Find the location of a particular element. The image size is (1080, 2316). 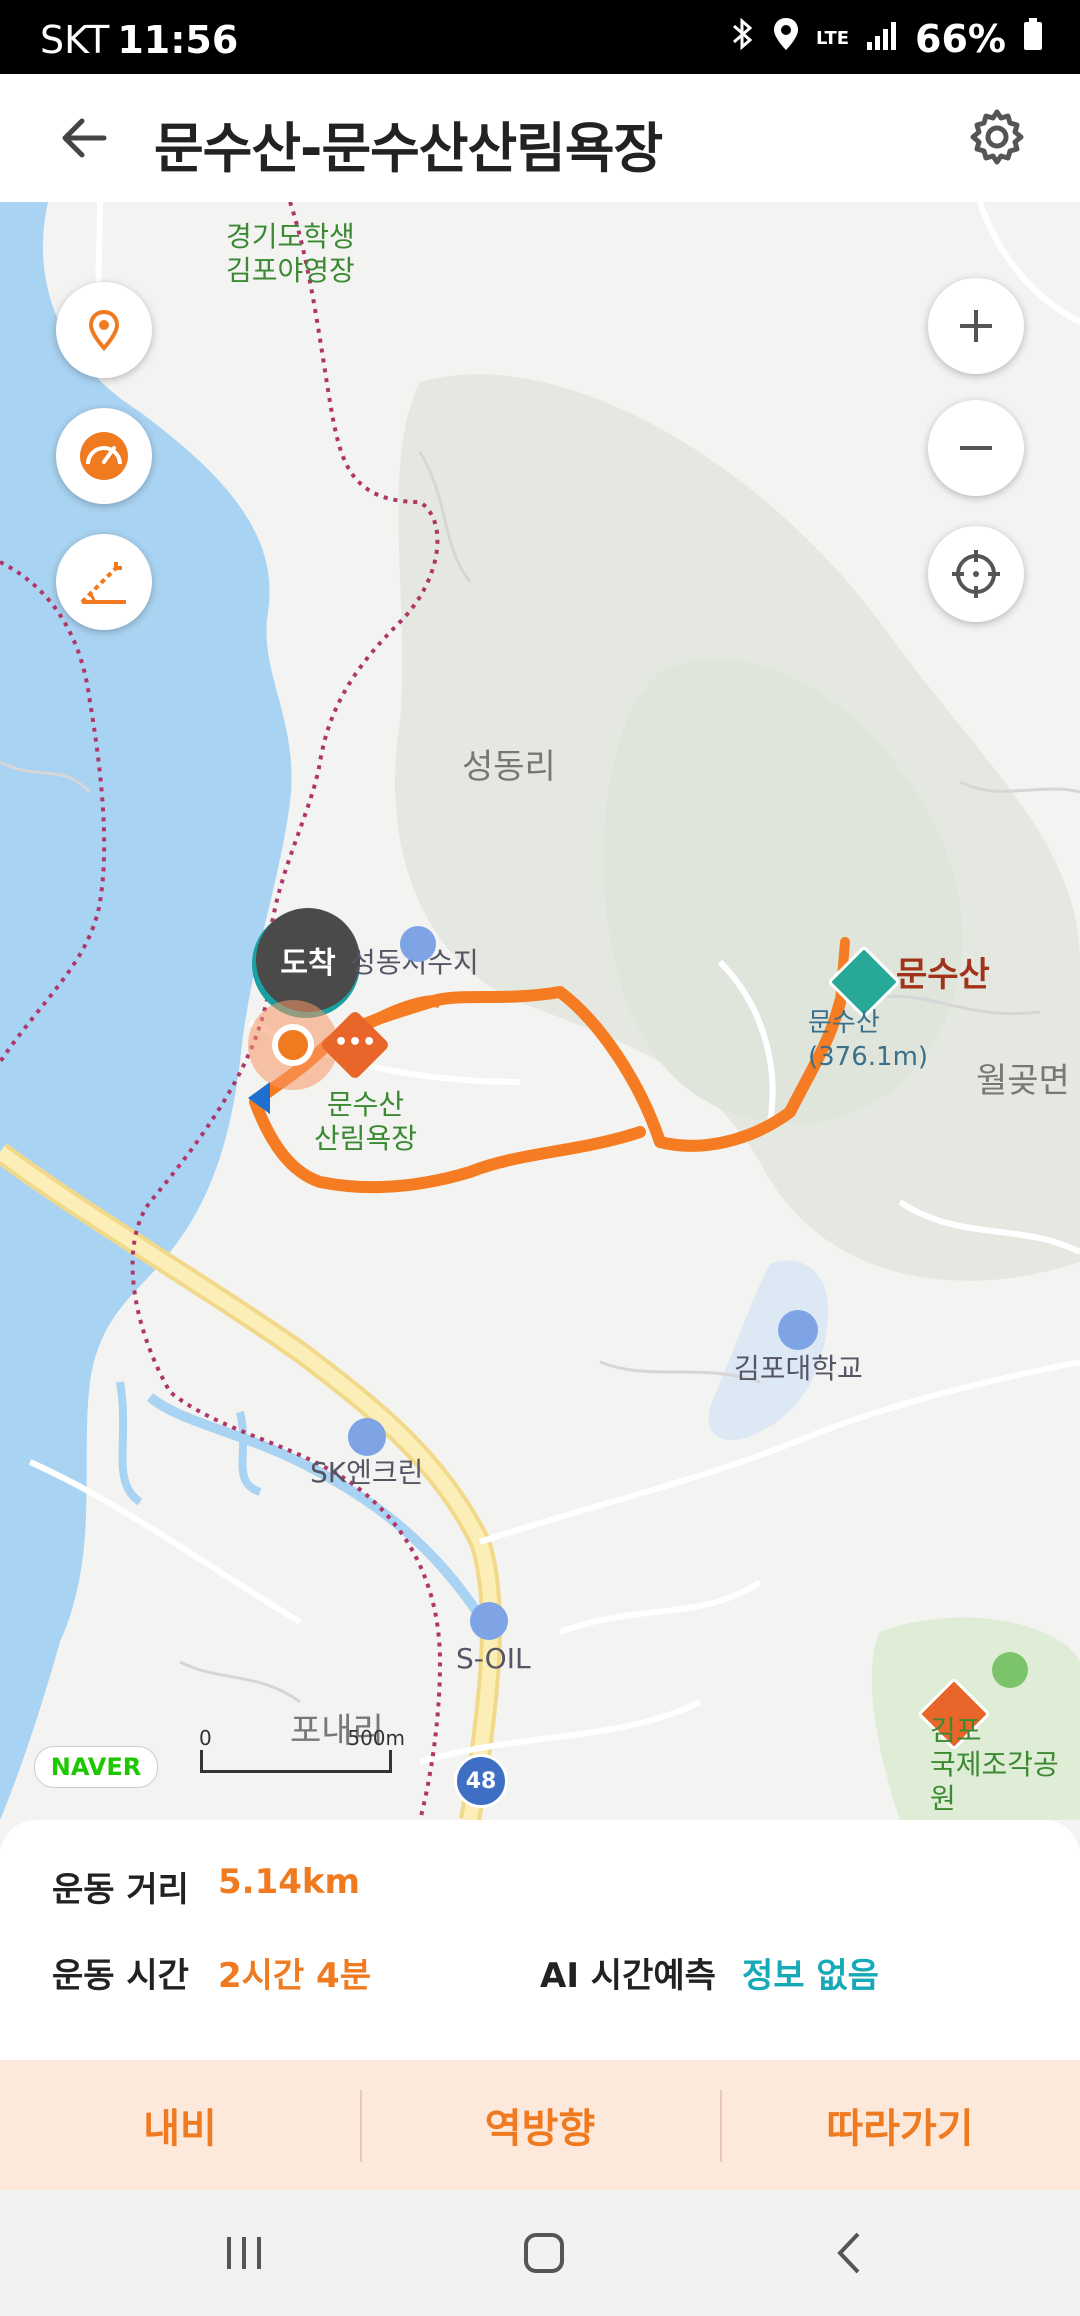

scale-500: 500m is located at coordinates (376, 1738).